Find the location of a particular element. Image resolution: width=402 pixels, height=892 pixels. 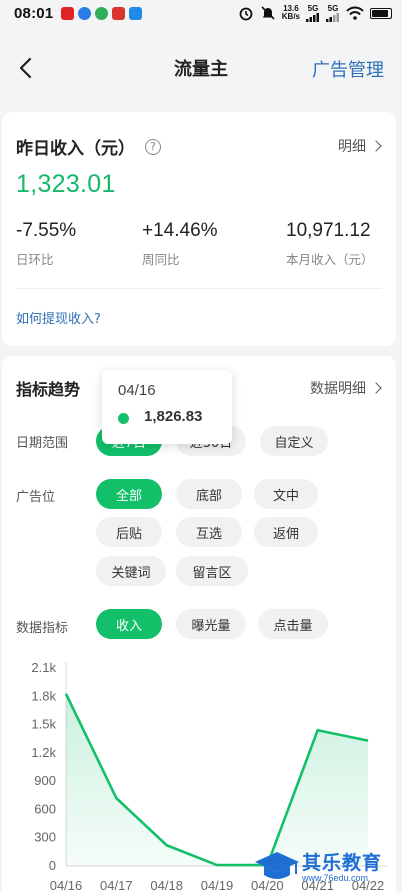

y-tick-label: 300 is located at coordinates (45, 837).